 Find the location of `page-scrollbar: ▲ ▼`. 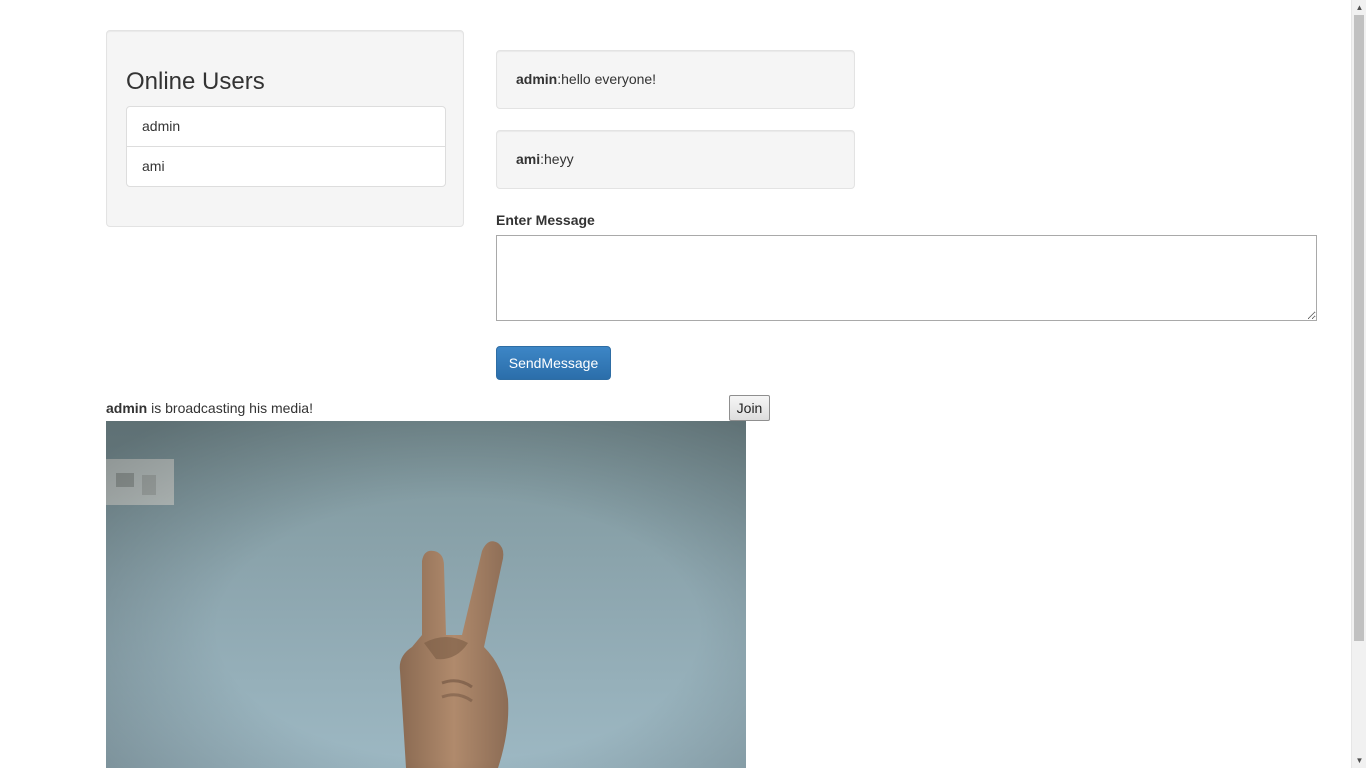

page-scrollbar: ▲ ▼ is located at coordinates (1358, 384).